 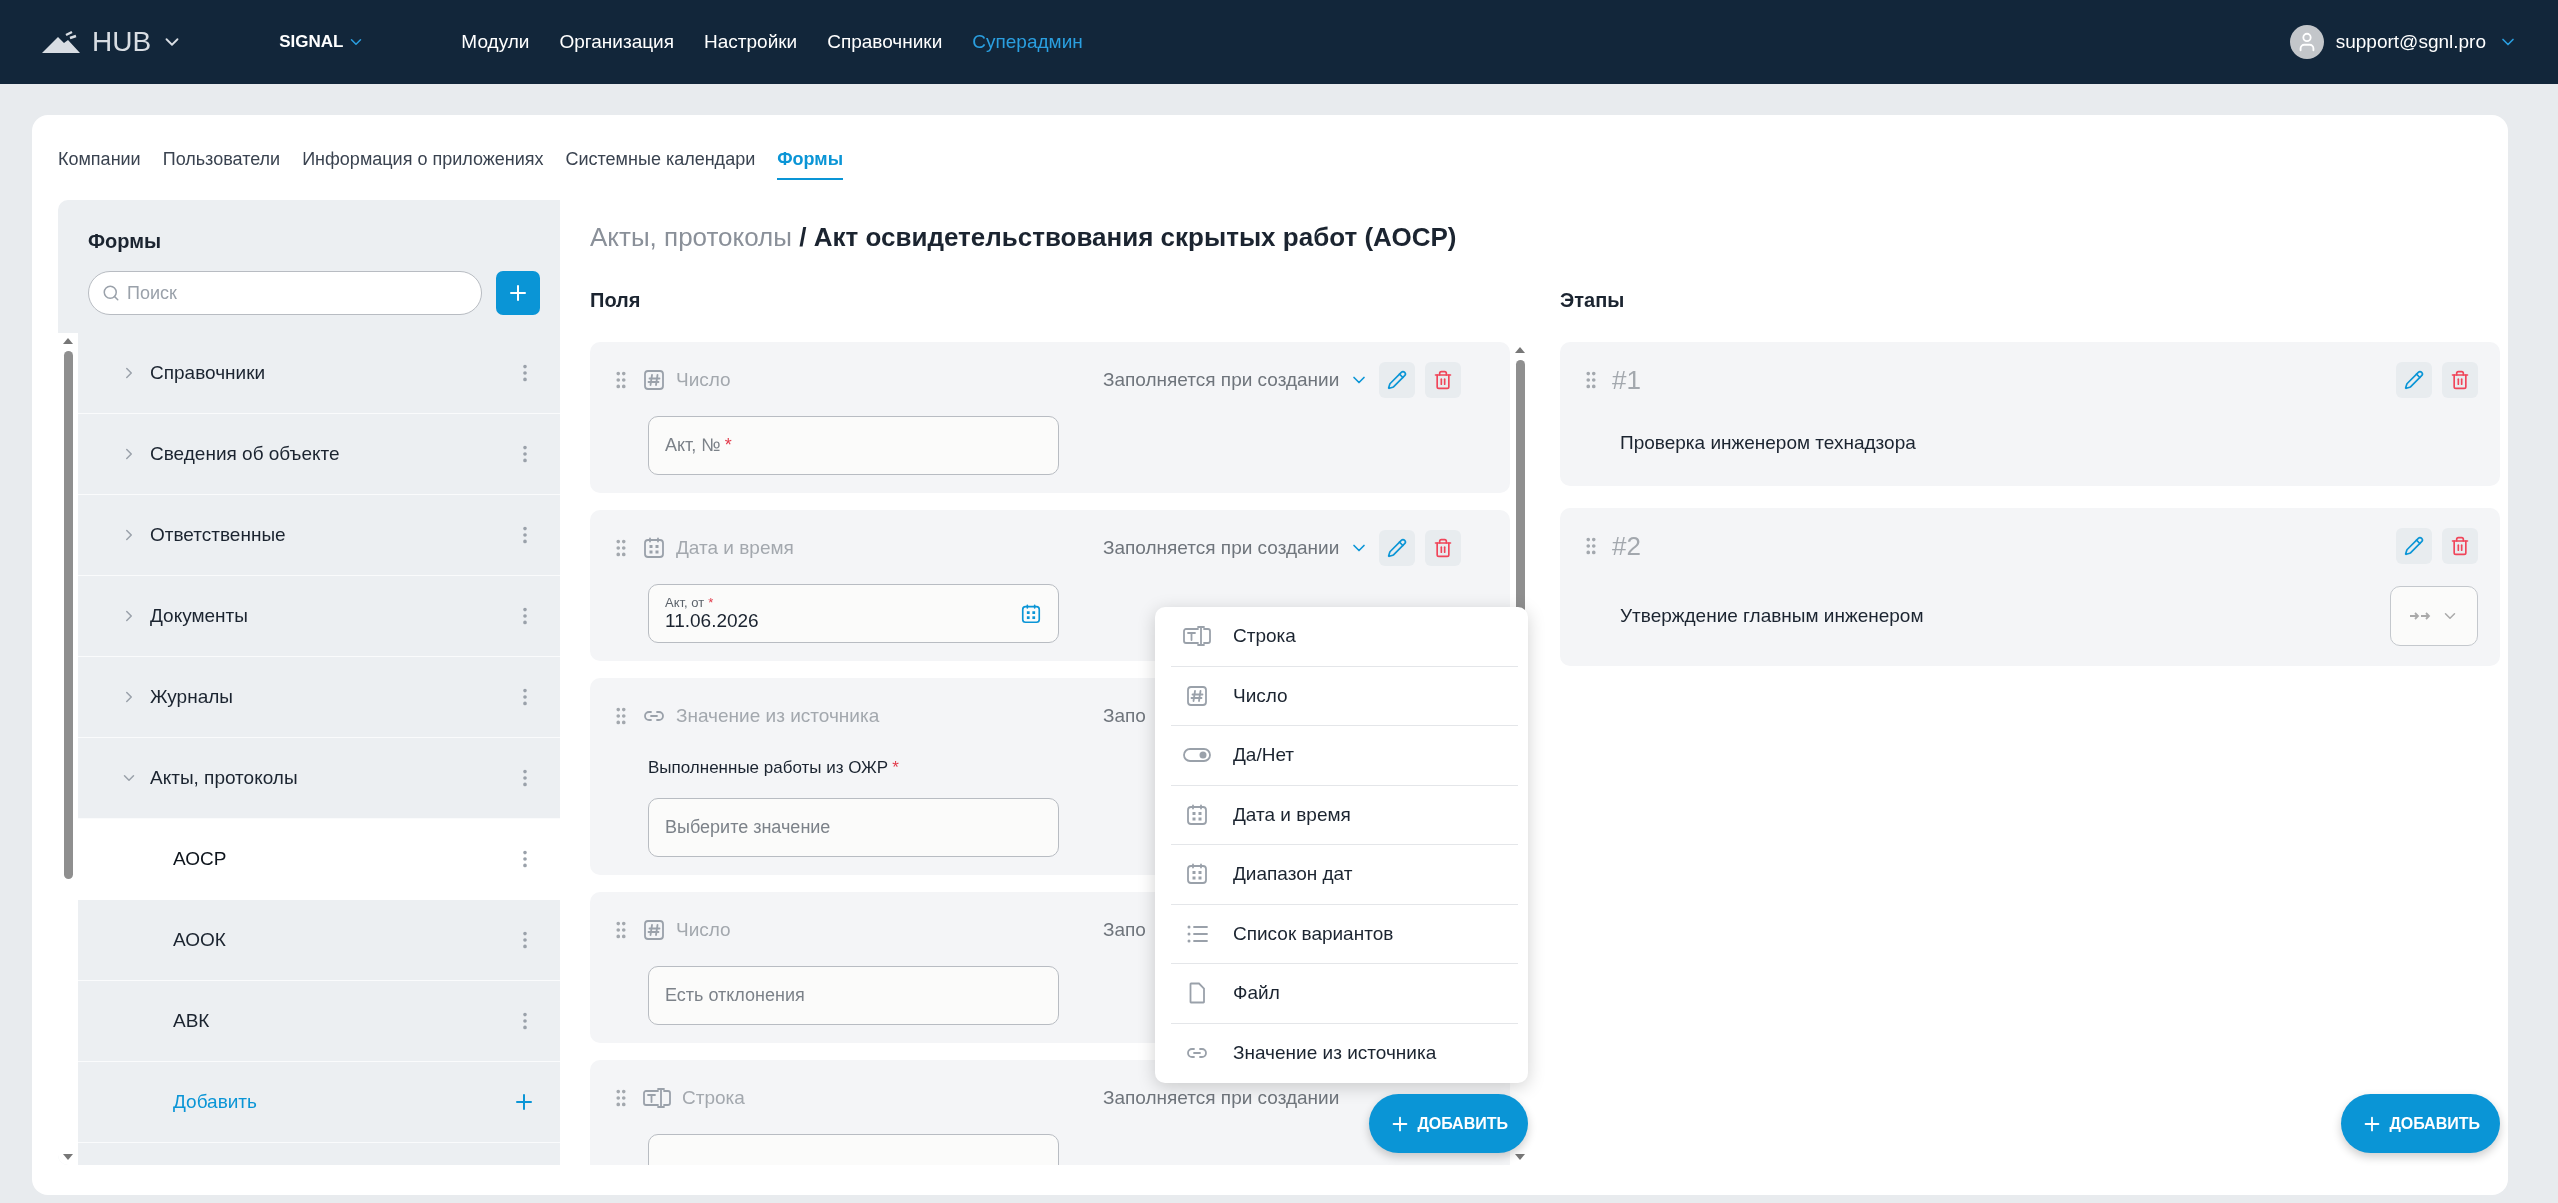 What do you see at coordinates (1626, 546) in the screenshot?
I see `stage-number: #2` at bounding box center [1626, 546].